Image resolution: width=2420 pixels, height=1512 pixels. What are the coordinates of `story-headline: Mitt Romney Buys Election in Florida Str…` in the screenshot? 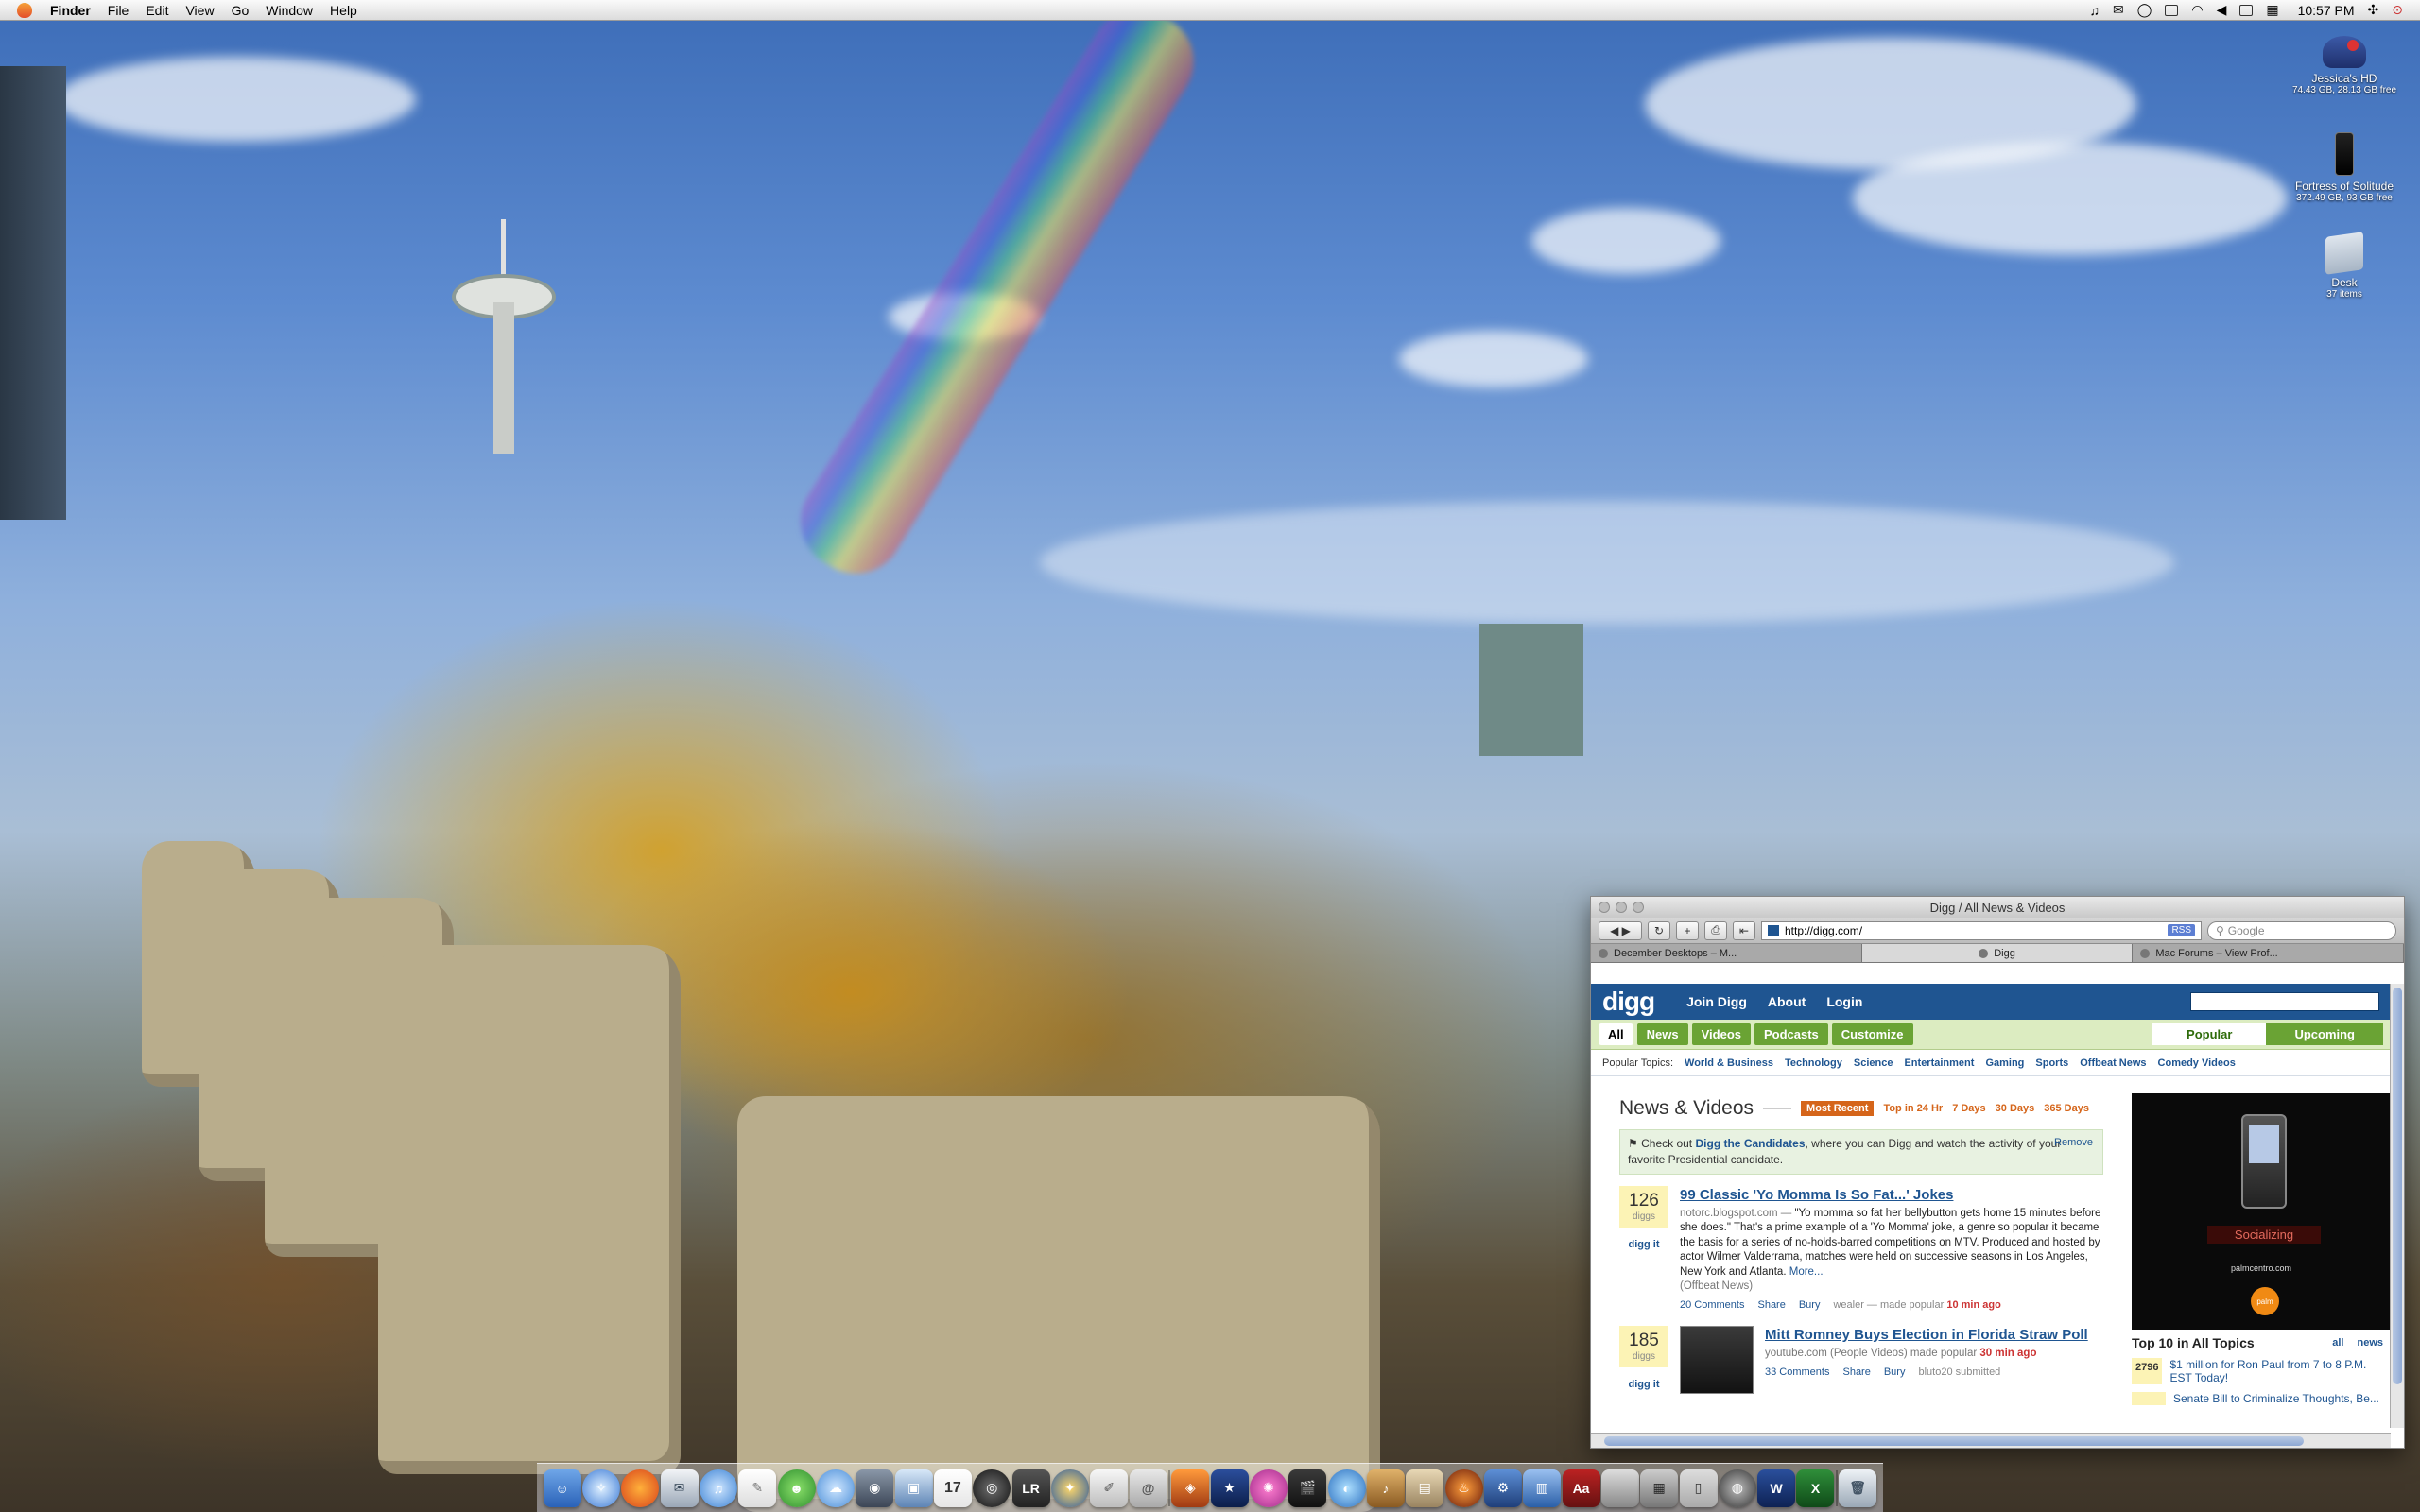 It's located at (1934, 1335).